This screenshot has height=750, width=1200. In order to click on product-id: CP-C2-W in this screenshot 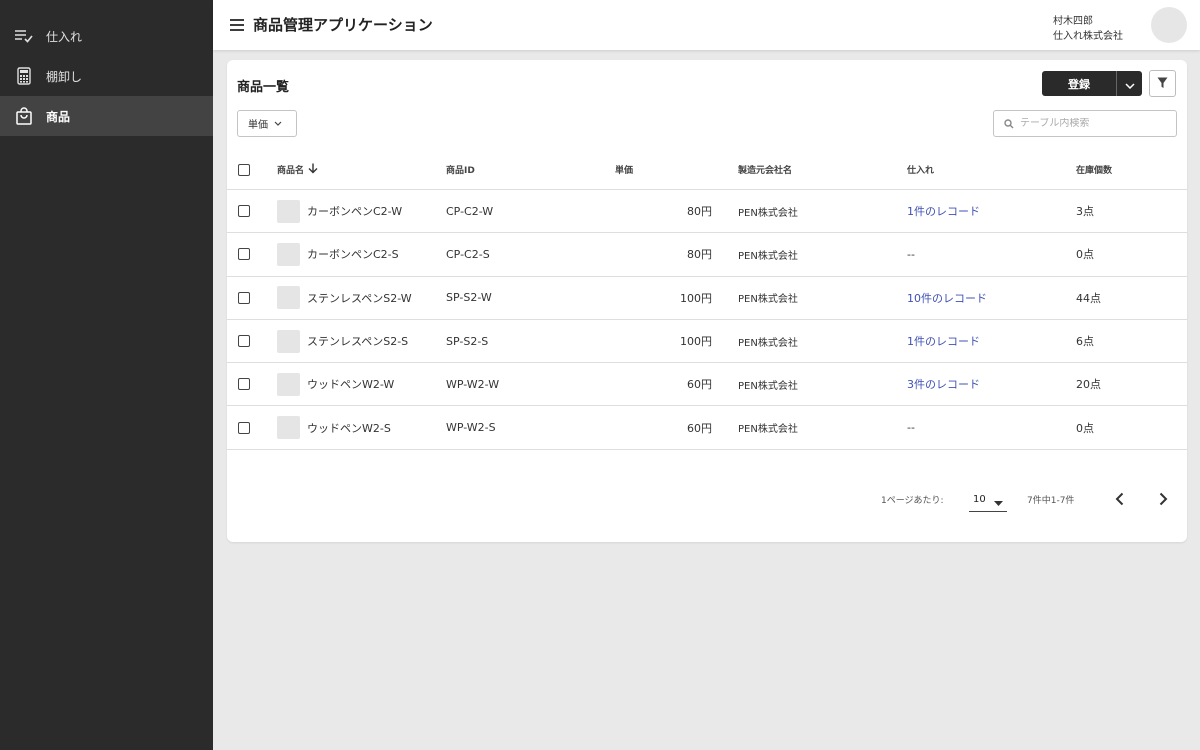, I will do `click(470, 211)`.